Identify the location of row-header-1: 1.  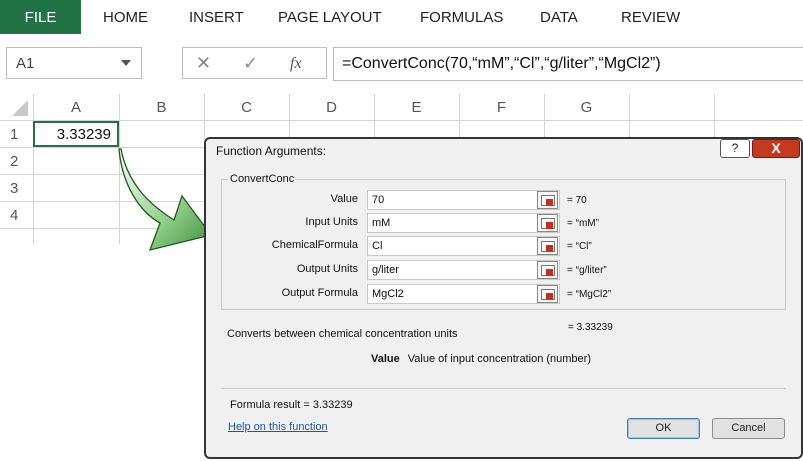
(16, 134).